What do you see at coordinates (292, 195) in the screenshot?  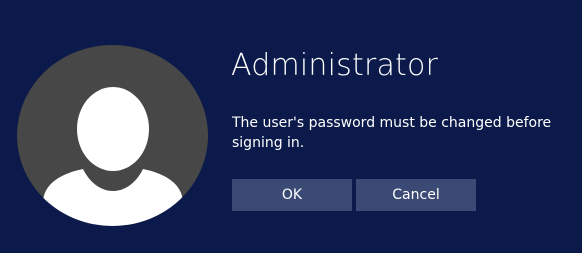 I see `ok-button: OK` at bounding box center [292, 195].